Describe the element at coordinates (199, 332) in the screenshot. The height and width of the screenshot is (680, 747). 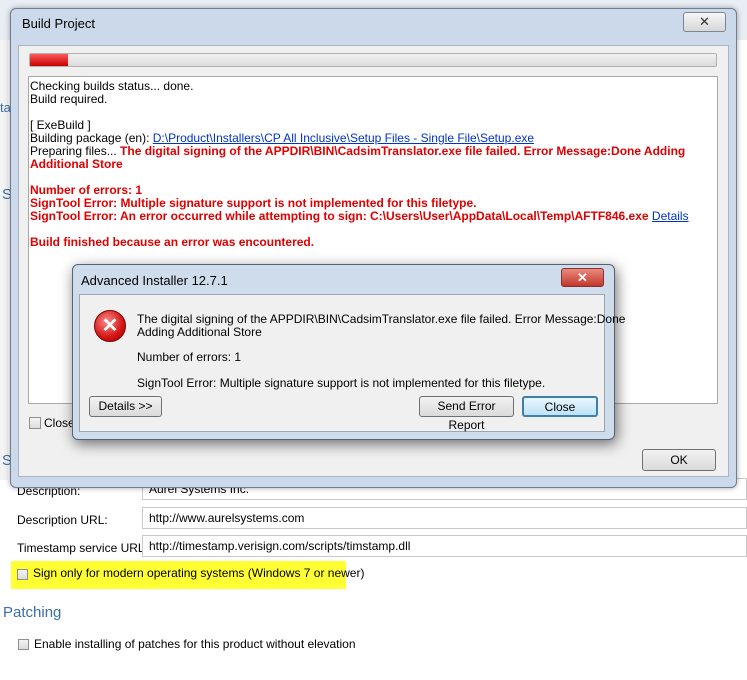
I see `dialog-message-line: Adding Additional Store` at that location.